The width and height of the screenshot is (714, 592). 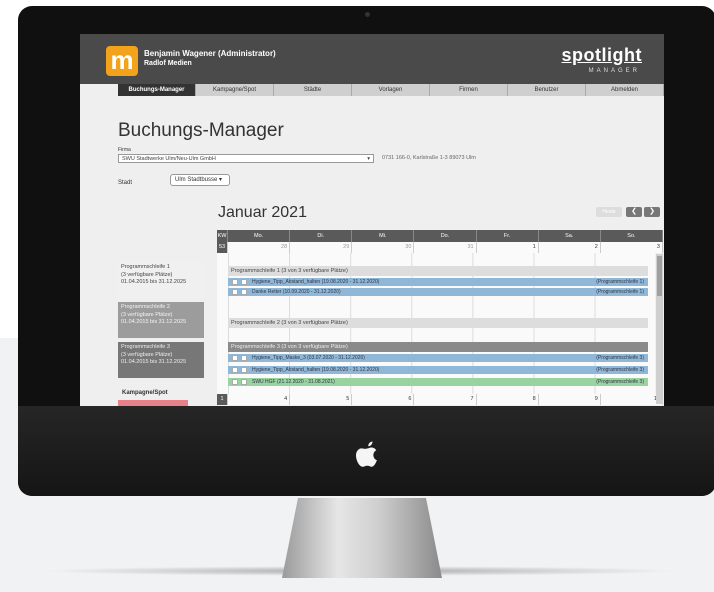 I want to click on app-logo: m, so click(x=122, y=61).